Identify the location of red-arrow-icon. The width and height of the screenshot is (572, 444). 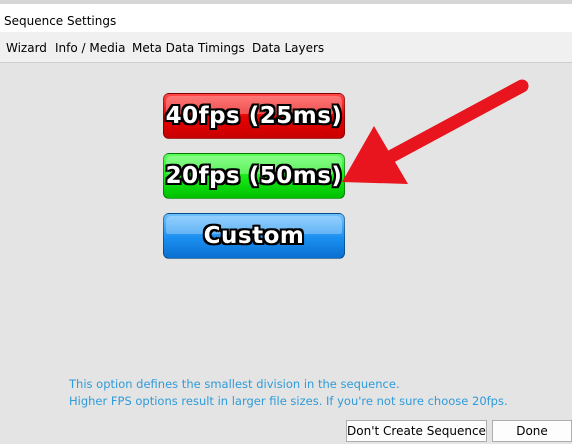
(435, 131).